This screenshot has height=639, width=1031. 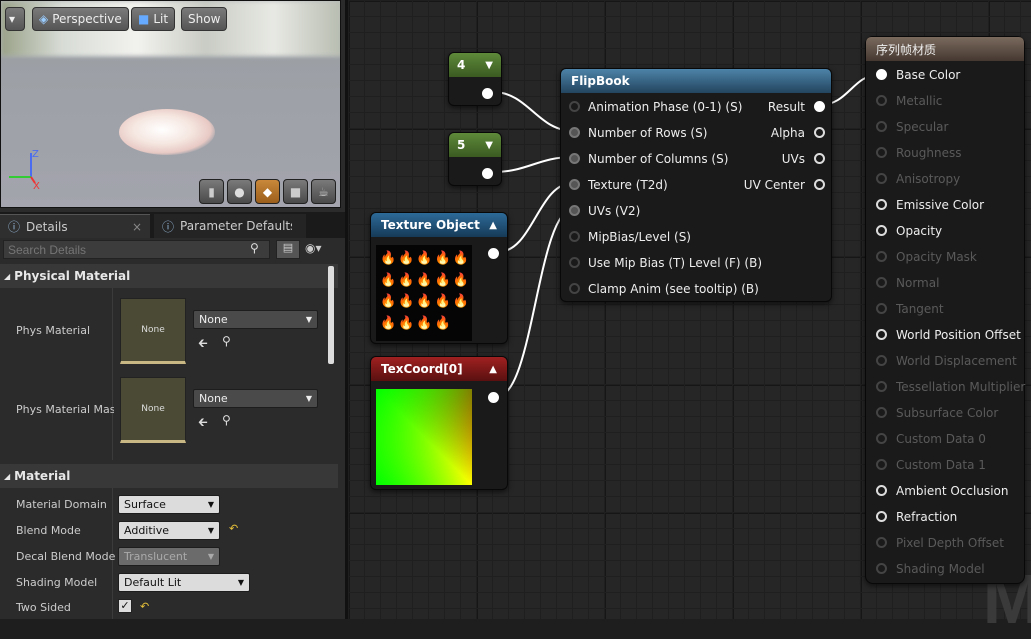 What do you see at coordinates (35, 154) in the screenshot?
I see `axis-z-label: Z` at bounding box center [35, 154].